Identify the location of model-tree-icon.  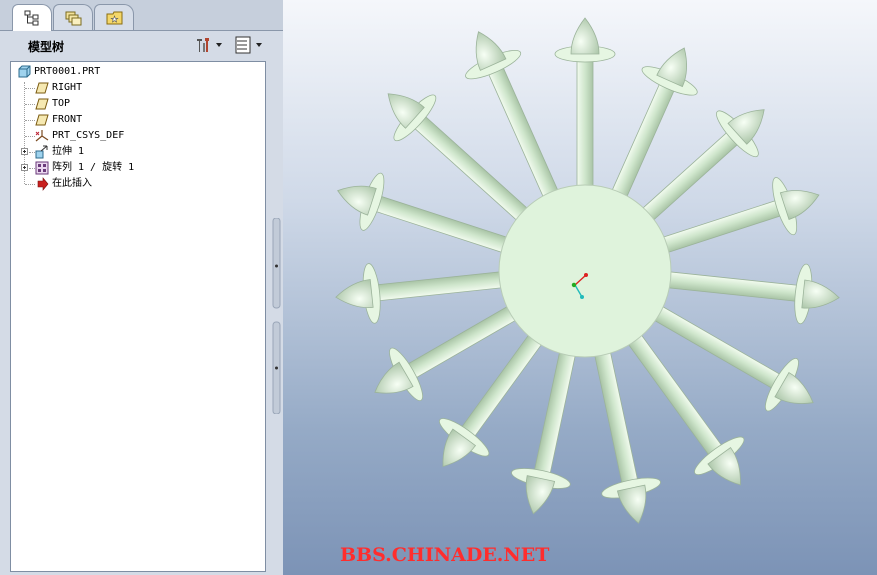
(31, 18).